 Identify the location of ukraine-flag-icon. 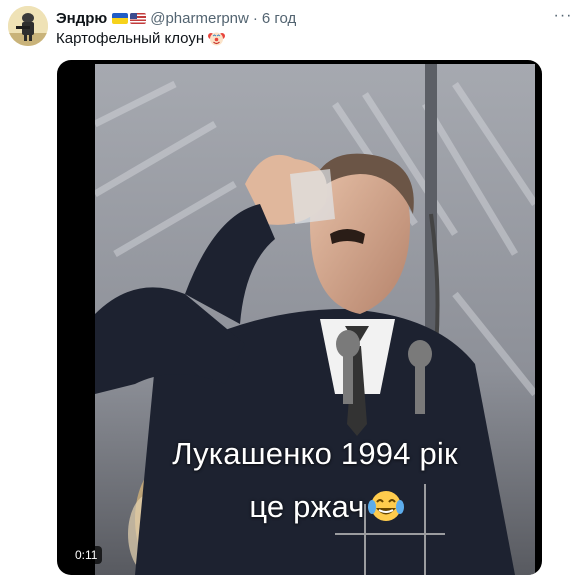
(120, 18).